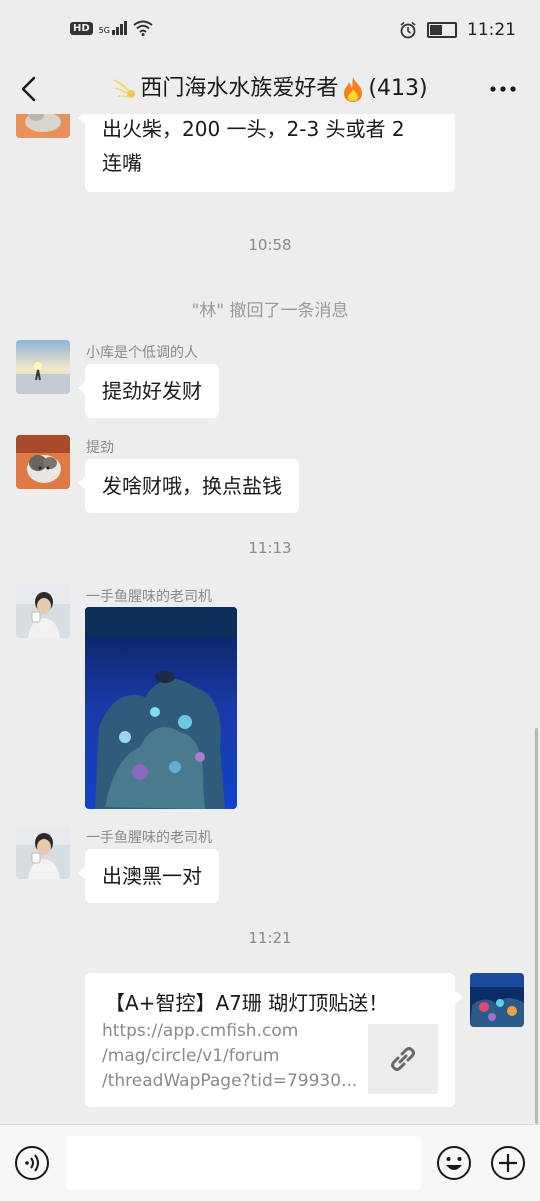 The image size is (540, 1201). I want to click on message-text-line: 连嘴, so click(122, 163).